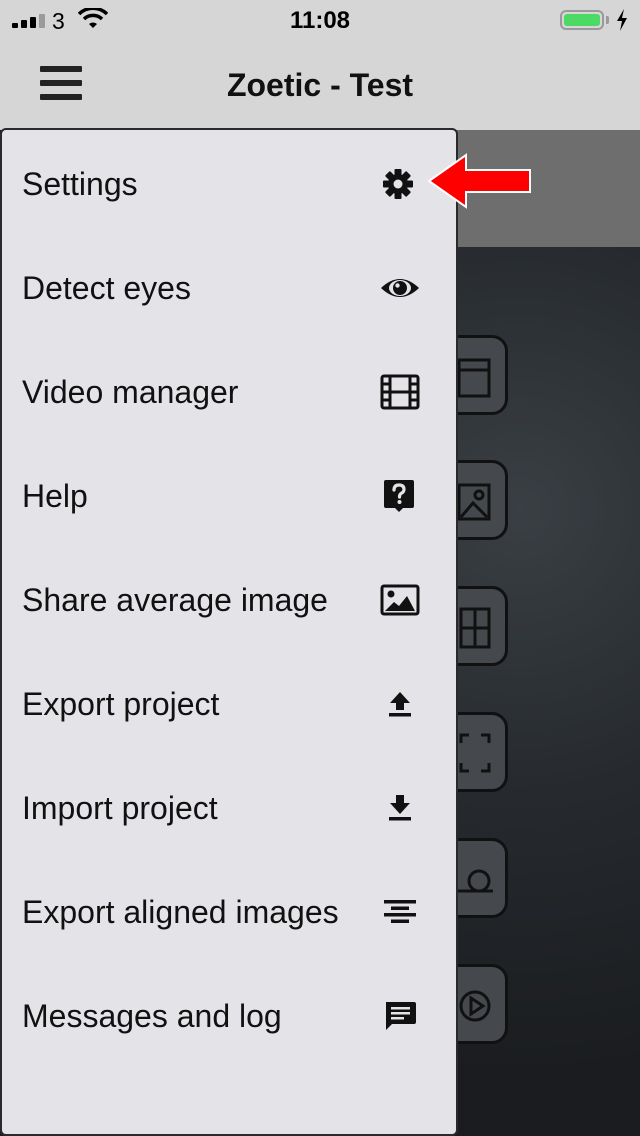 This screenshot has height=1136, width=640. I want to click on annotation-arrow, so click(480, 183).